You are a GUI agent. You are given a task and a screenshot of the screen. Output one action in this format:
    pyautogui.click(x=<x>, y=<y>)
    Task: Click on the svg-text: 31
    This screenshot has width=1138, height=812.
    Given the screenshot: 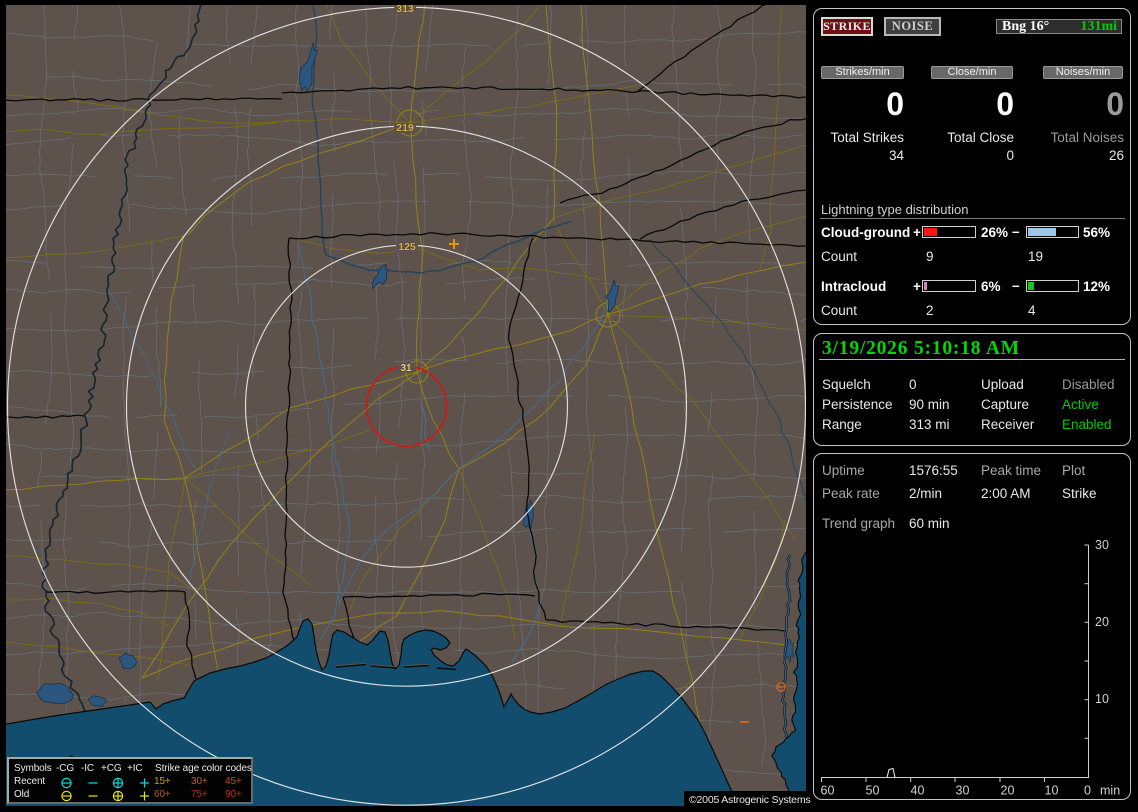 What is the action you would take?
    pyautogui.click(x=406, y=368)
    